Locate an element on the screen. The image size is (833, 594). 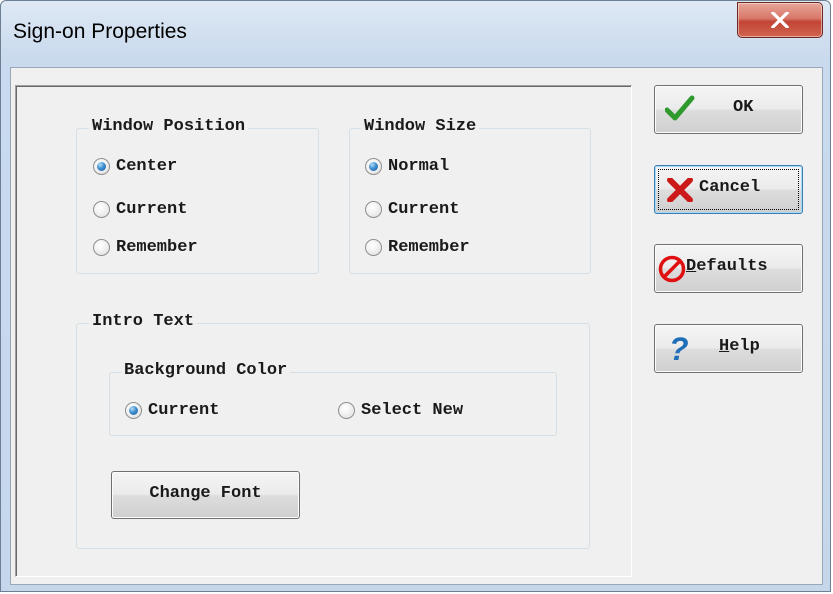
radio-size-normal: Normal is located at coordinates (407, 166).